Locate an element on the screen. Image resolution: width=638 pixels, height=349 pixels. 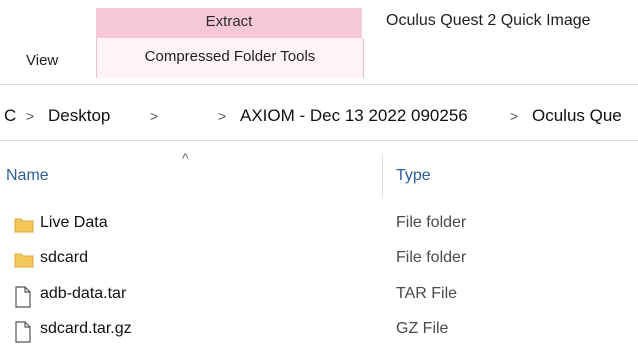
column-header-name: Name is located at coordinates (27, 176).